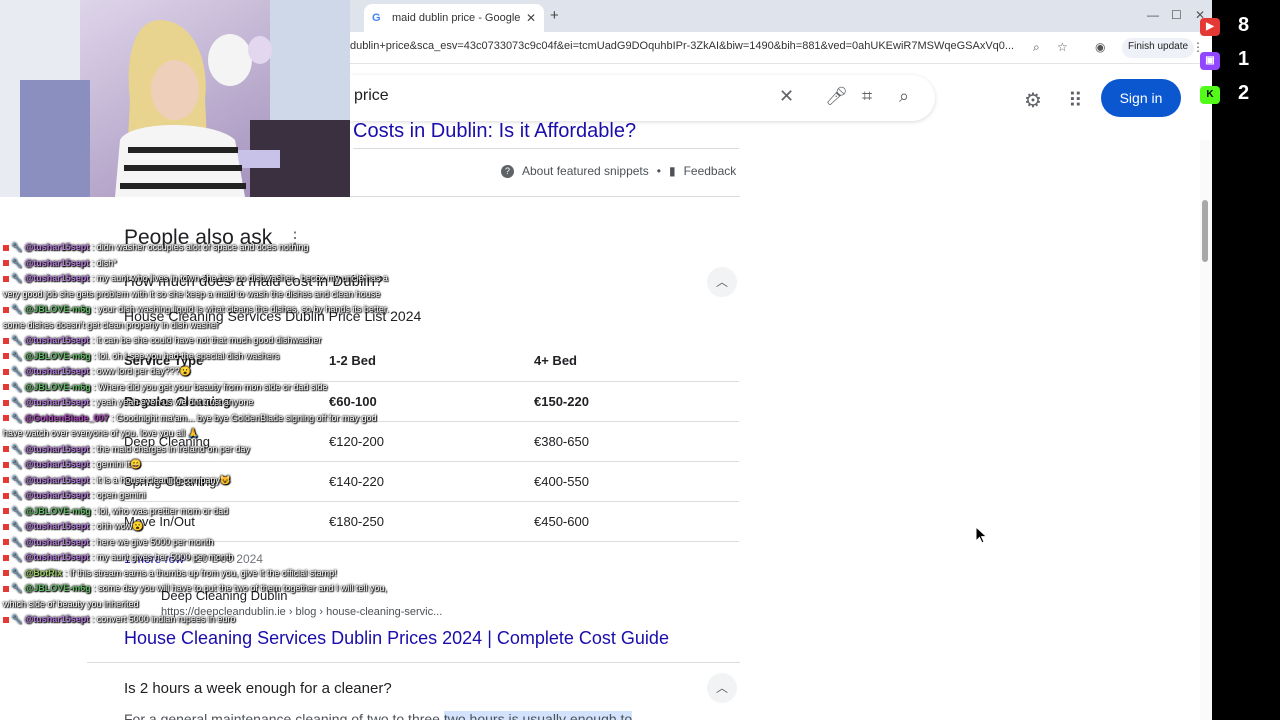 The height and width of the screenshot is (720, 1280). I want to click on scrollbar-thumb, so click(1205, 231).